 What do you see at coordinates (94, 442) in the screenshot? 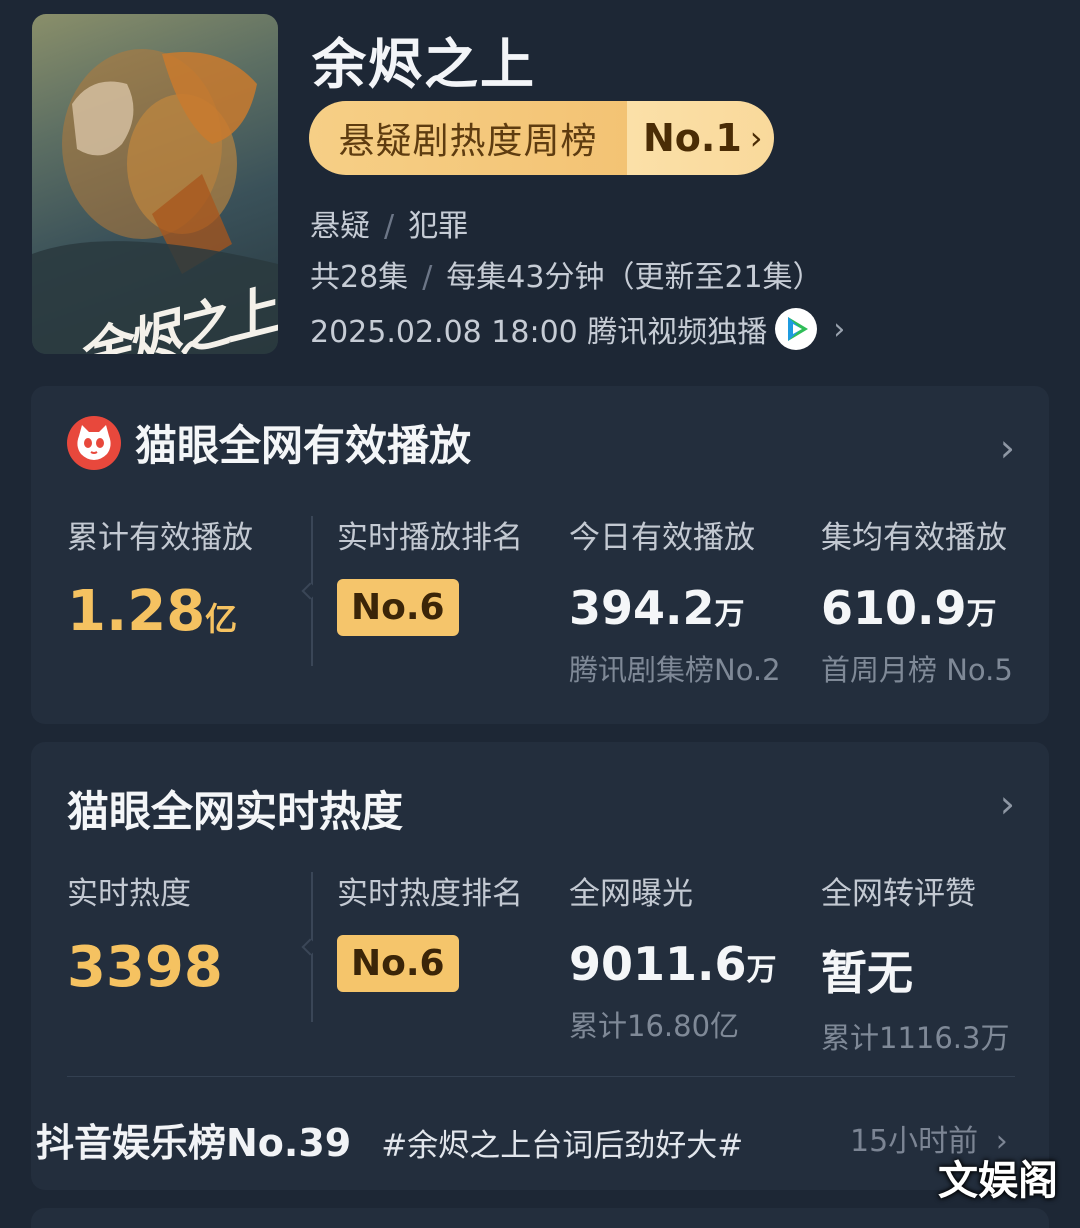
I see `maoyan-cat-icon` at bounding box center [94, 442].